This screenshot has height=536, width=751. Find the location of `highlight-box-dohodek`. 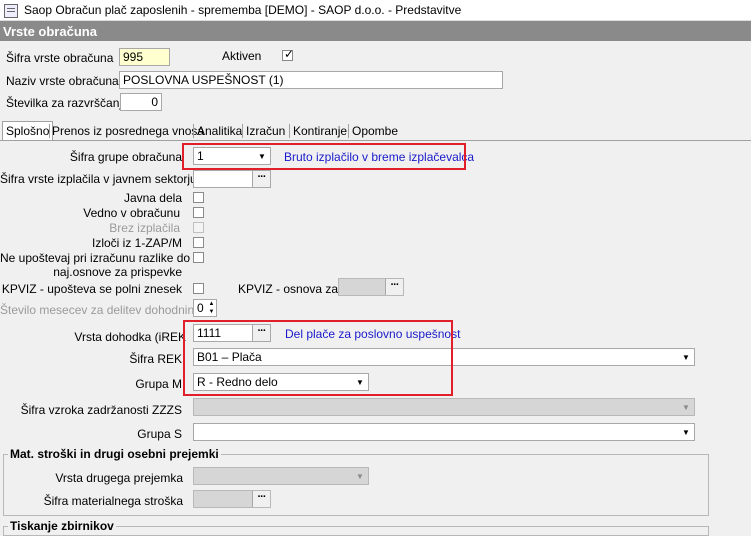

highlight-box-dohodek is located at coordinates (318, 358).